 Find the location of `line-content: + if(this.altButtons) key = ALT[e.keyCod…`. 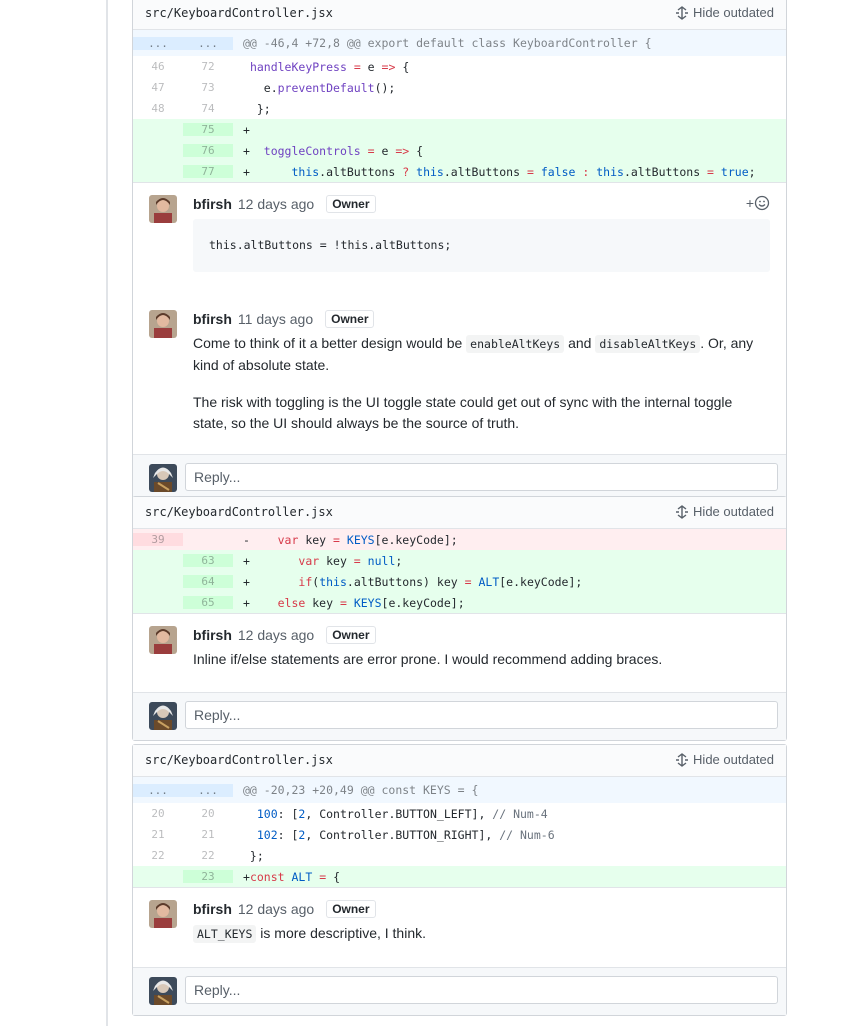

line-content: + if(this.altButtons) key = ALT[e.keyCod… is located at coordinates (413, 581).